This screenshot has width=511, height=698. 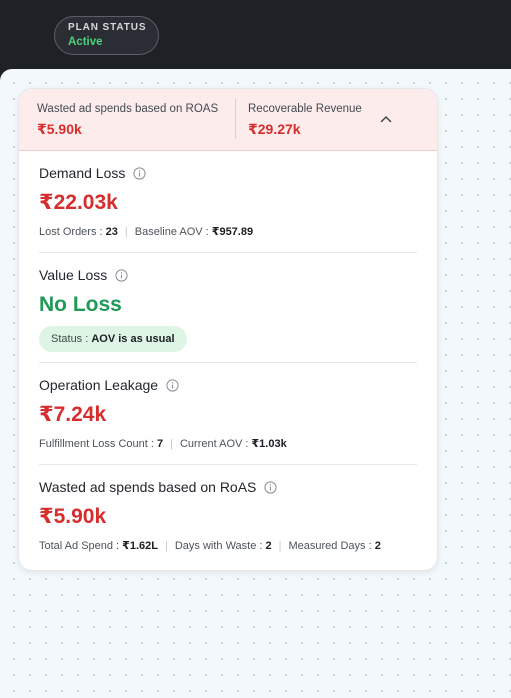 I want to click on lost-orders-value: 23, so click(x=111, y=232).